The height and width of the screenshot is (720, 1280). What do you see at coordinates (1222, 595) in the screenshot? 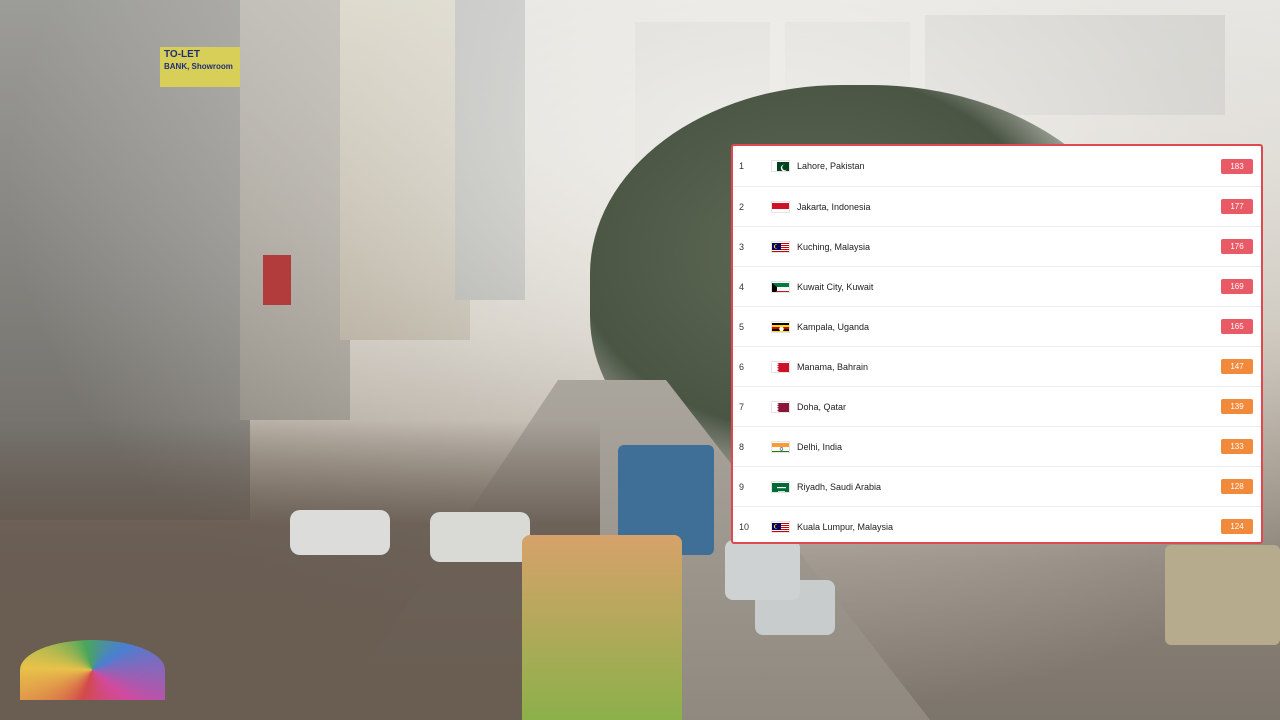
I see `bus` at bounding box center [1222, 595].